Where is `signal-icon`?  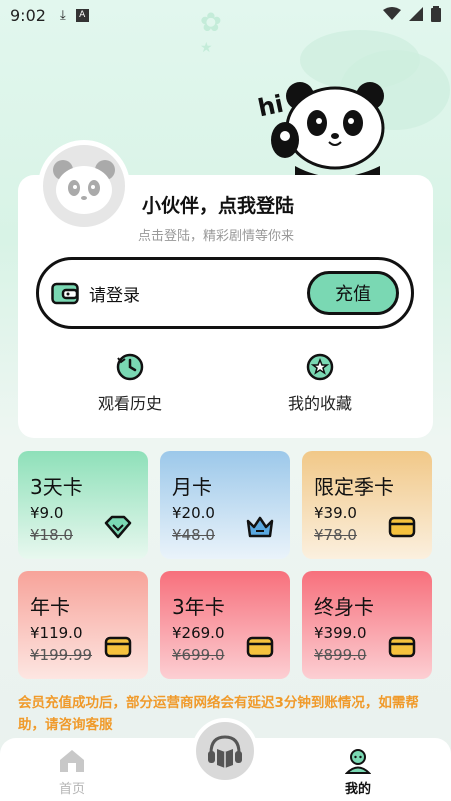 signal-icon is located at coordinates (416, 14).